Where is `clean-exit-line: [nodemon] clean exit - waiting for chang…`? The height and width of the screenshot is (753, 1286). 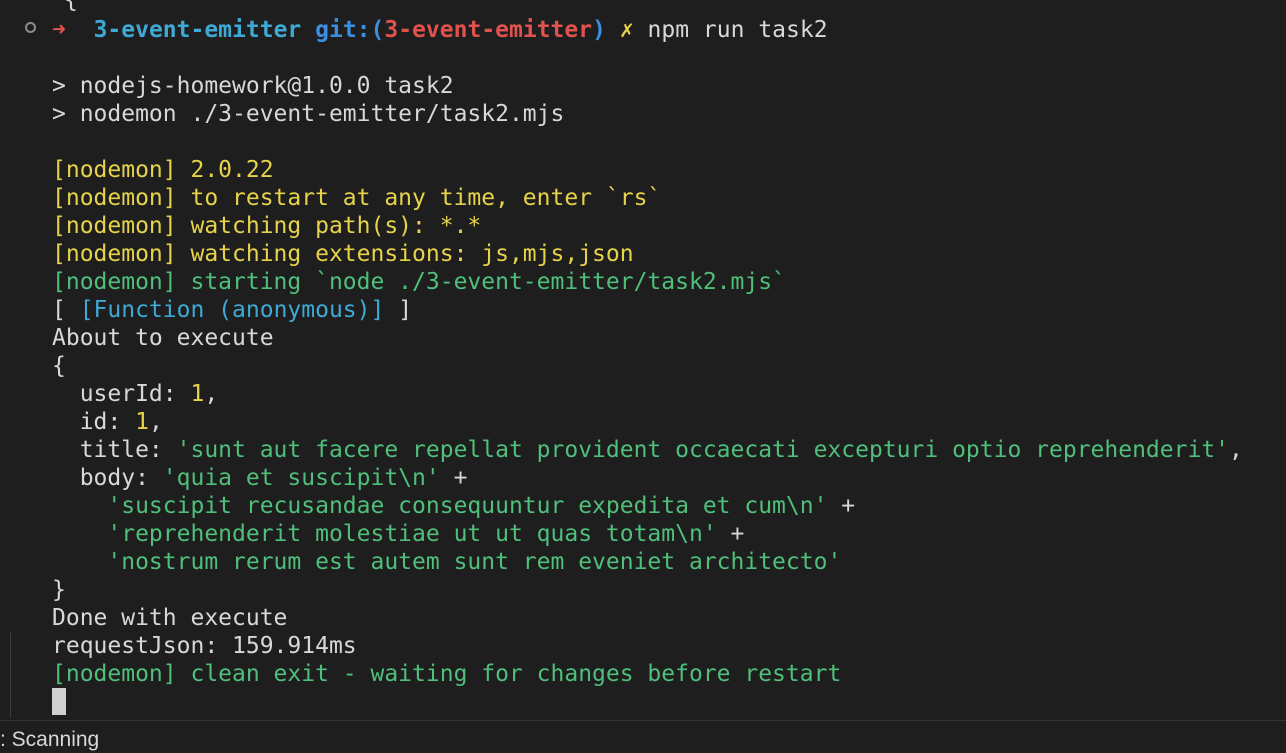 clean-exit-line: [nodemon] clean exit - waiting for chang… is located at coordinates (447, 674).